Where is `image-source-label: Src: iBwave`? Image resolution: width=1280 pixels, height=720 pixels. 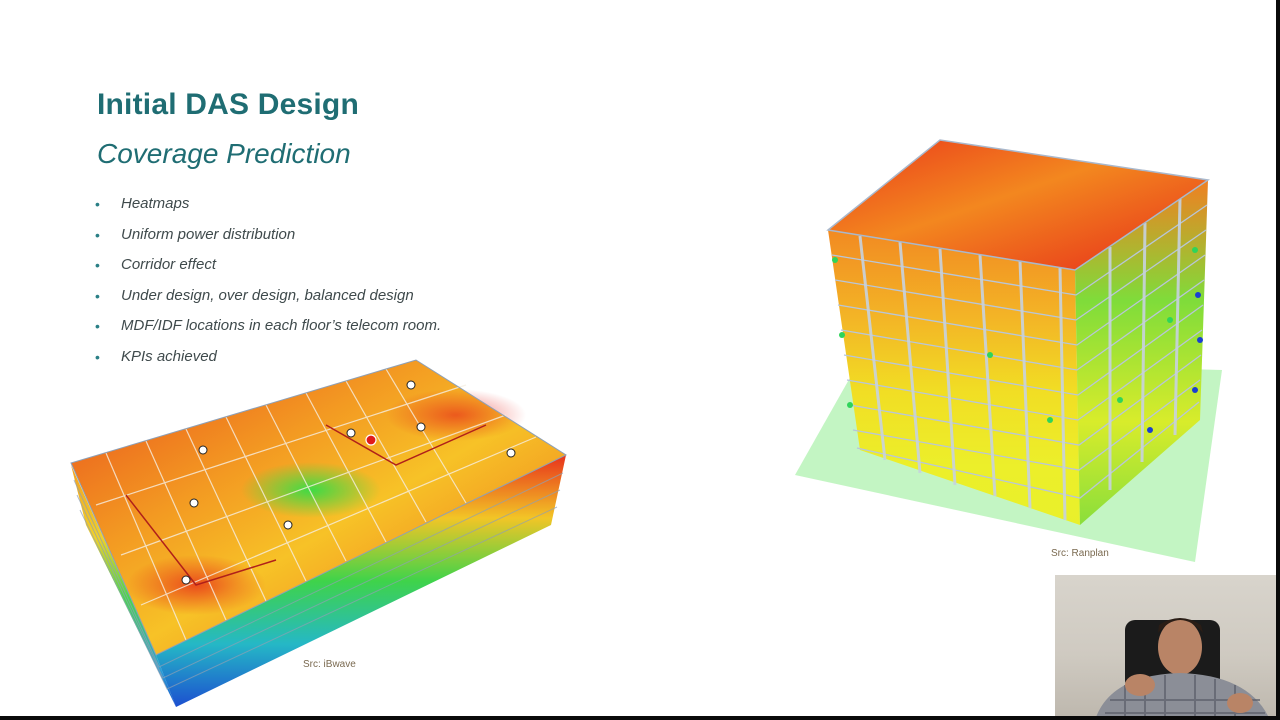
image-source-label: Src: iBwave is located at coordinates (329, 664).